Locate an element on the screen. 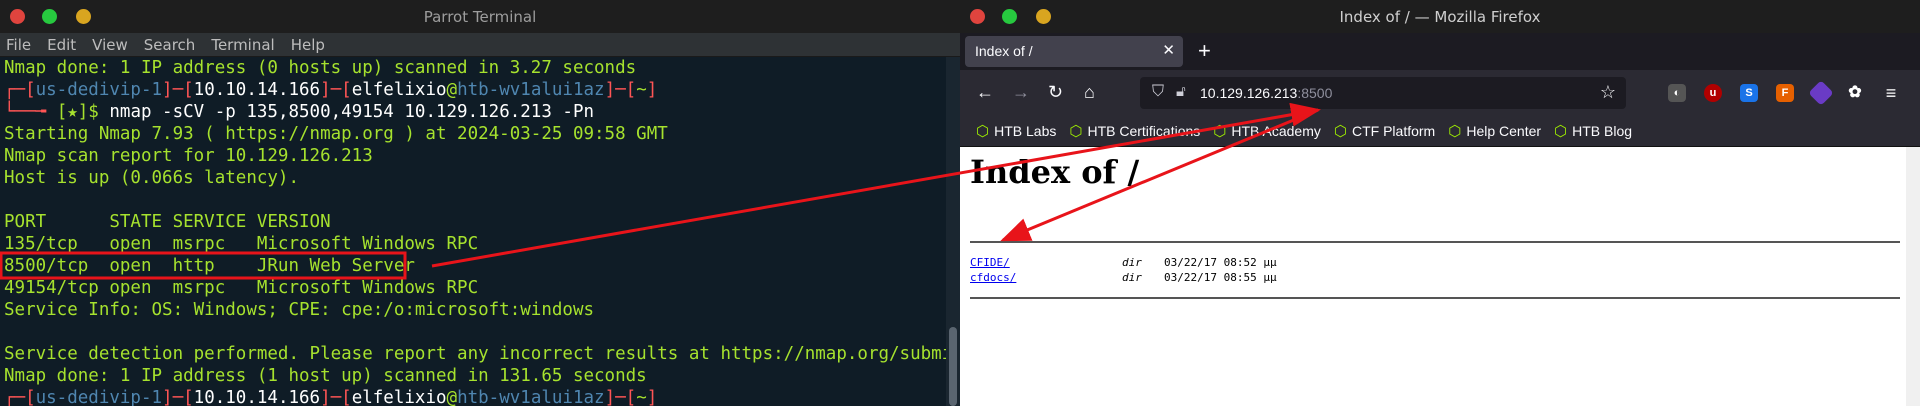 The height and width of the screenshot is (406, 1920). extension-s-icon: S is located at coordinates (1749, 93).